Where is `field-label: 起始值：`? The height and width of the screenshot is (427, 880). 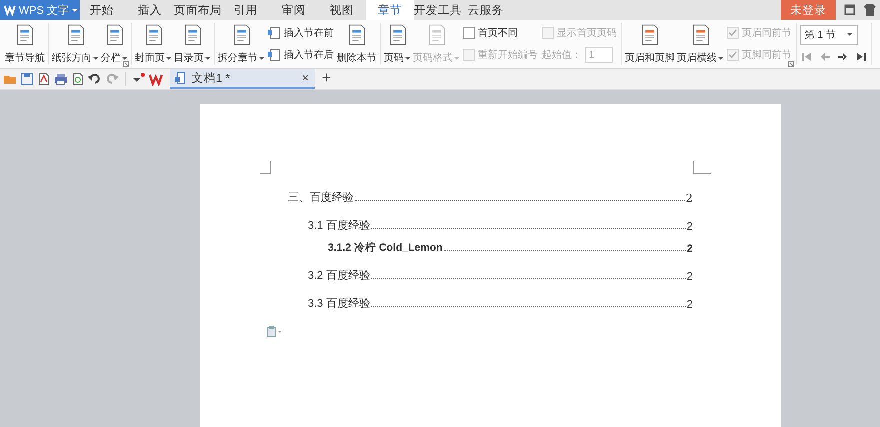 field-label: 起始值： is located at coordinates (562, 55).